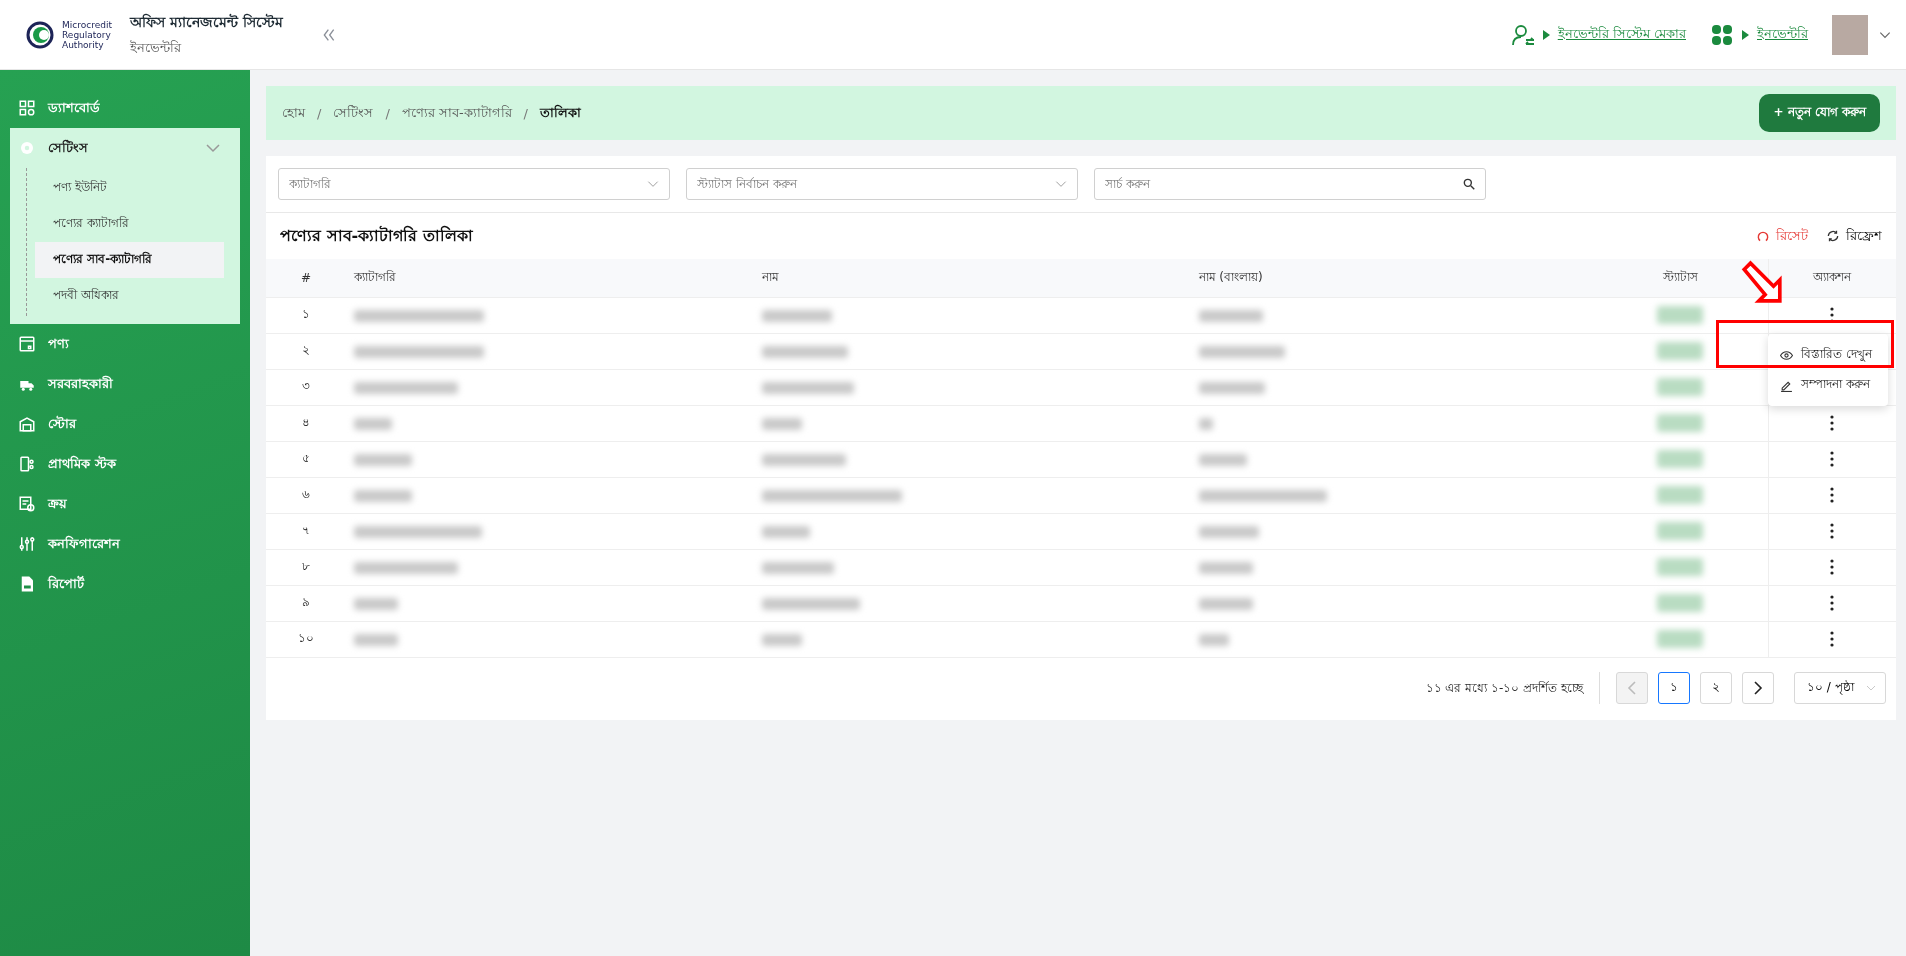 This screenshot has width=1906, height=956. Describe the element at coordinates (87, 34) in the screenshot. I see `logo-text: Regulatory` at that location.